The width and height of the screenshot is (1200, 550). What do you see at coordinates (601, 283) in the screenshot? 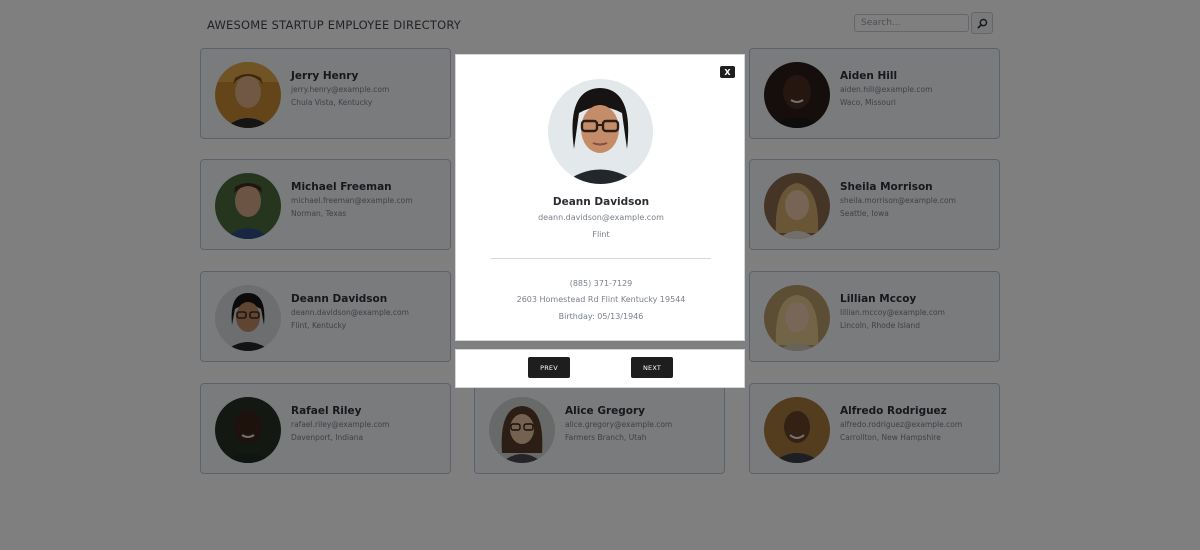
I see `modal-phone: (885) 371-7129` at bounding box center [601, 283].